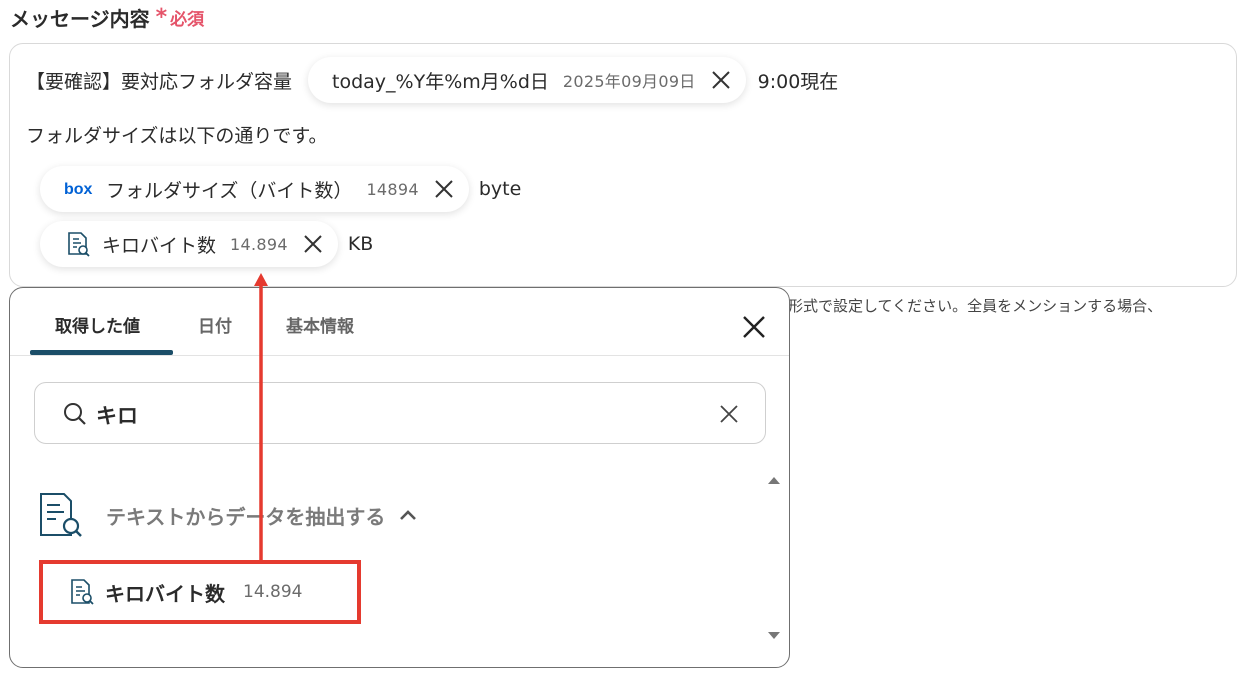 The height and width of the screenshot is (678, 1247). What do you see at coordinates (161, 17) in the screenshot?
I see `required-asterisk-icon: *` at bounding box center [161, 17].